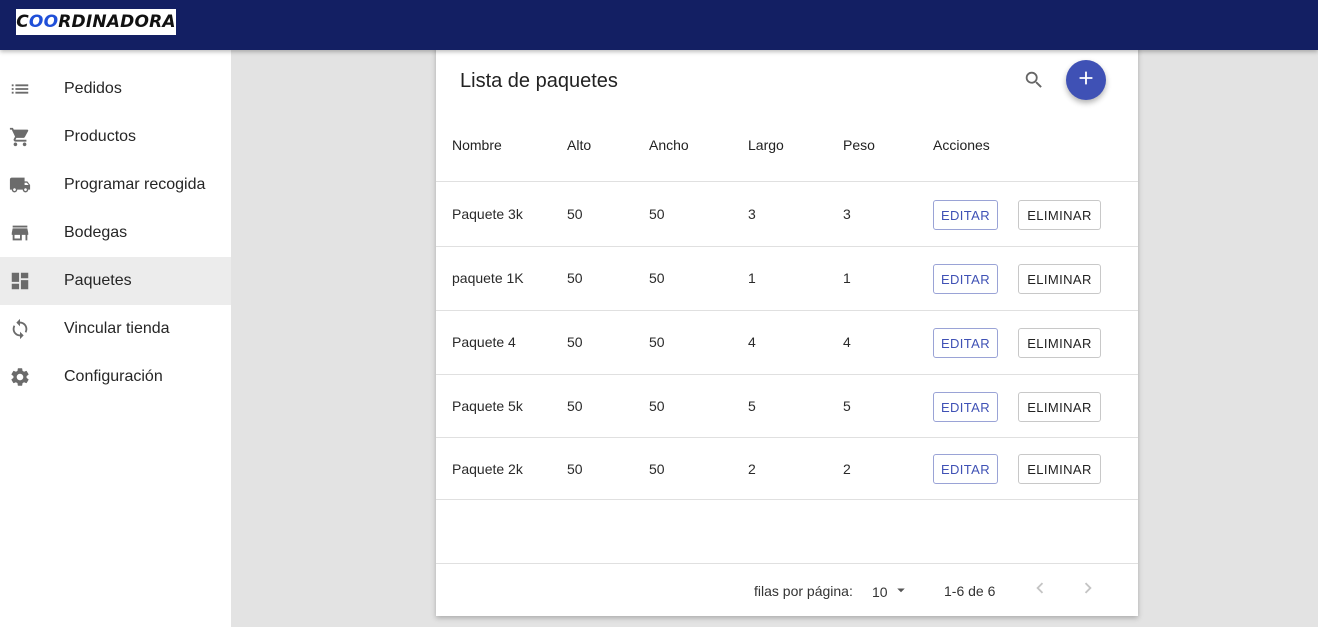 Image resolution: width=1318 pixels, height=627 pixels. I want to click on sidebar-item-label: Configuración, so click(113, 376).